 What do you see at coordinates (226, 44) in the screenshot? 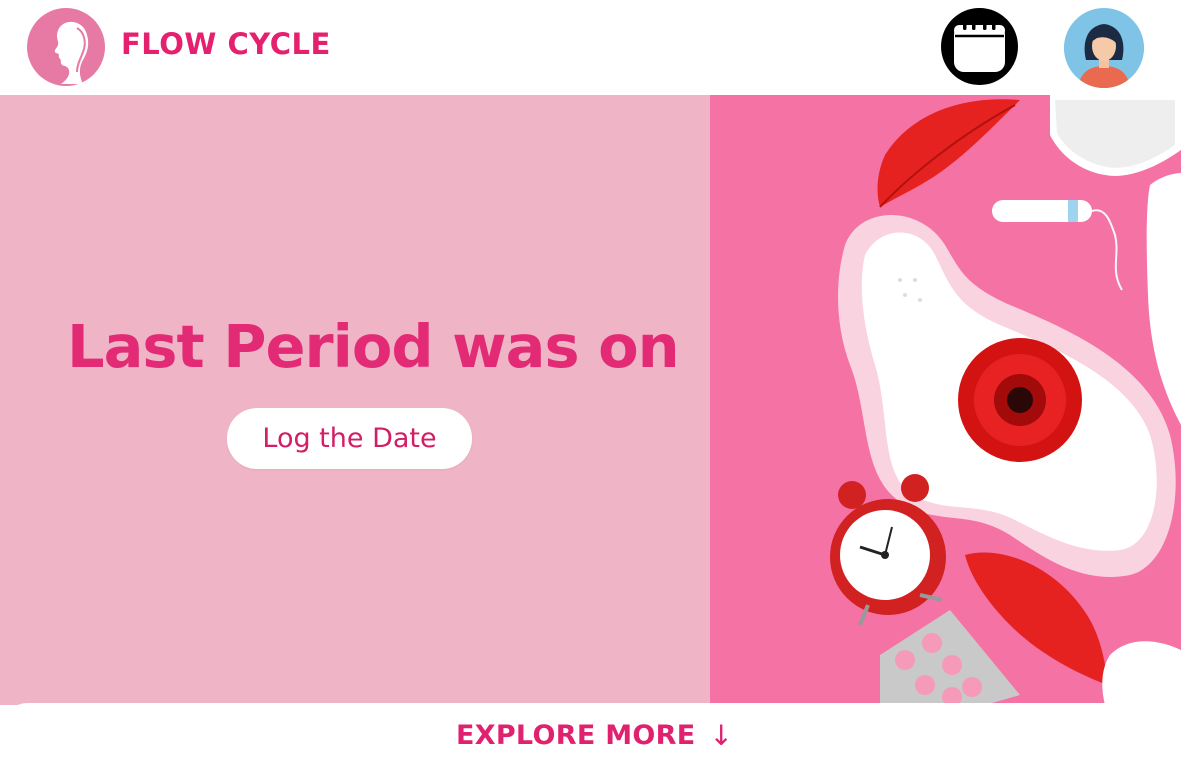
I see `brand-name: FLOW CYCLE` at bounding box center [226, 44].